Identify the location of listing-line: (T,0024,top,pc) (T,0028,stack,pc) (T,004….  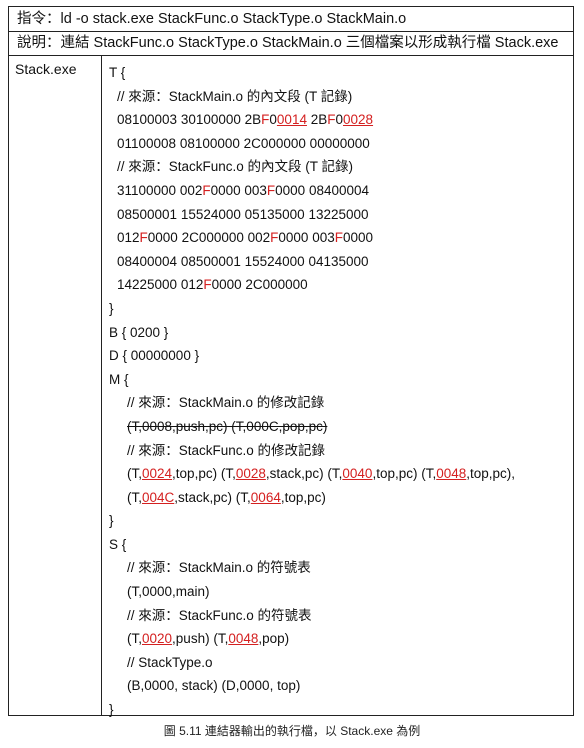
(339, 474).